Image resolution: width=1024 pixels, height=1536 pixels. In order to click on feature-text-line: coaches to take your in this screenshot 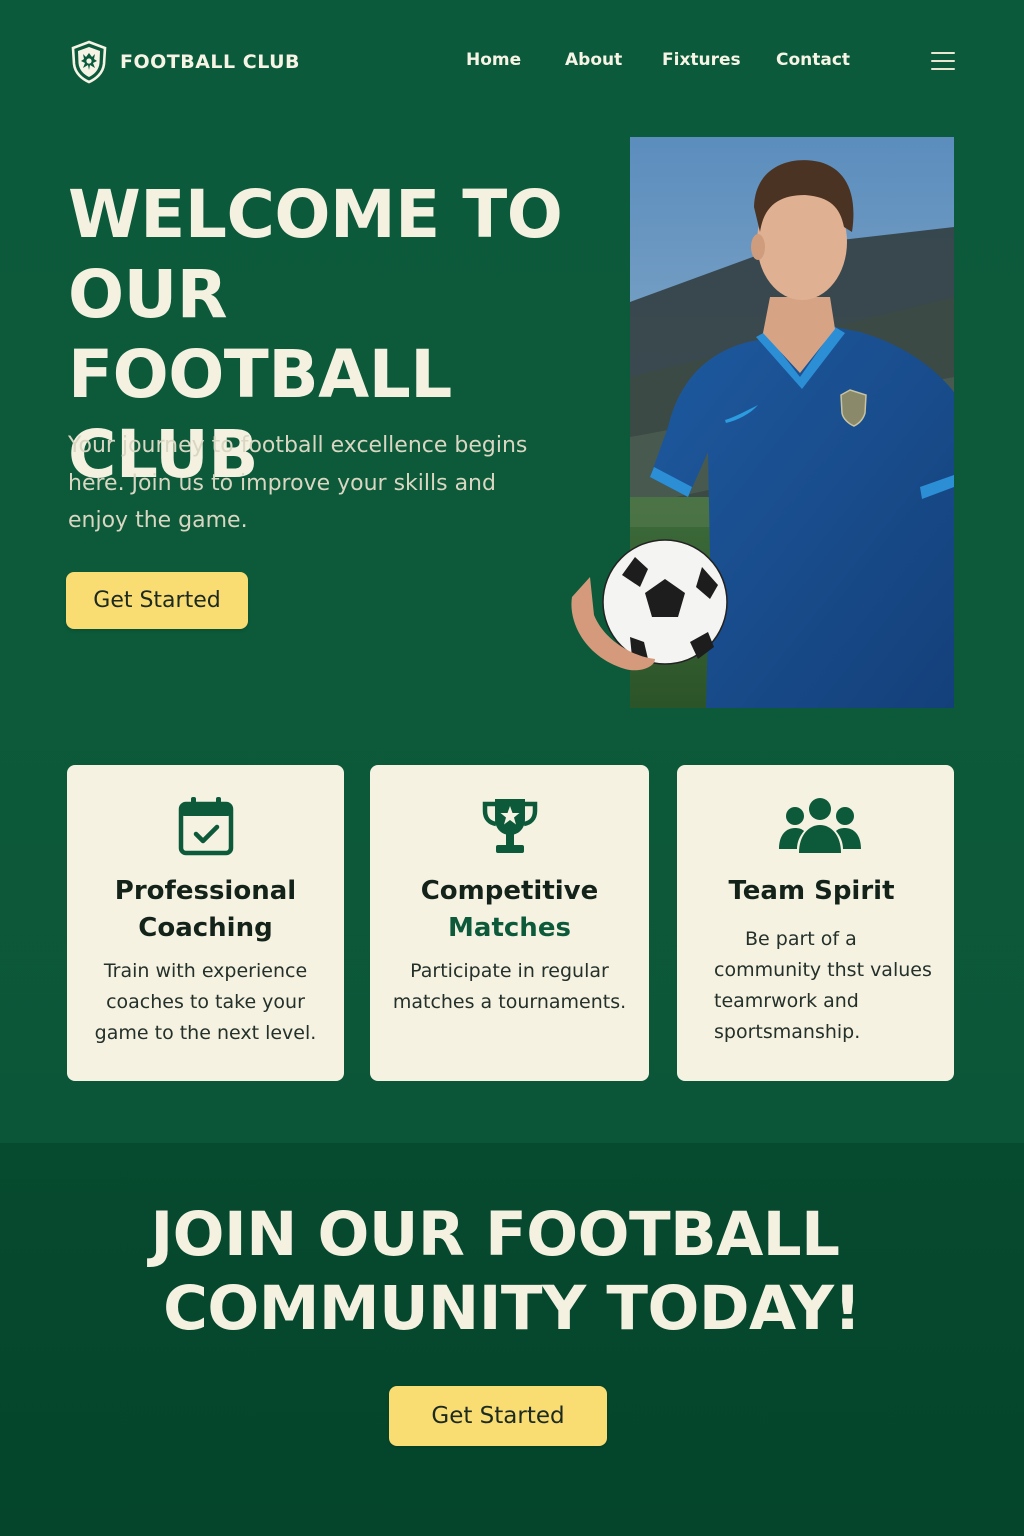, I will do `click(205, 1002)`.